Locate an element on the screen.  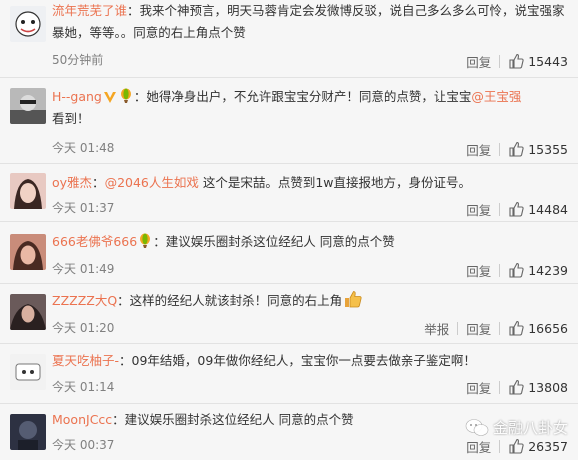
like-count: 14239 is located at coordinates (548, 270).